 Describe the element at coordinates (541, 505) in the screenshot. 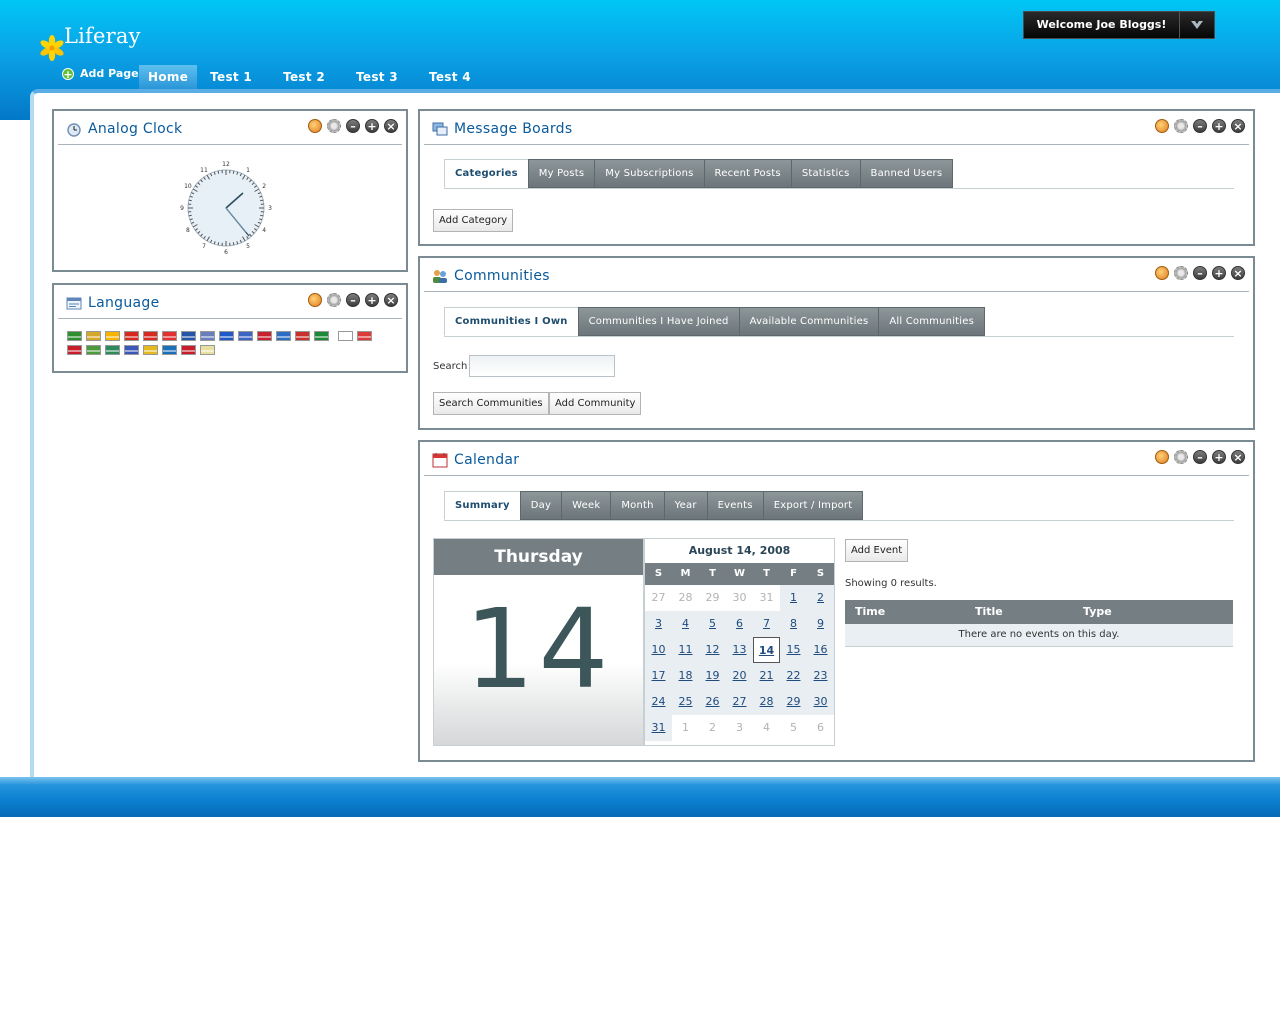

I see `tab-day: Day` at that location.